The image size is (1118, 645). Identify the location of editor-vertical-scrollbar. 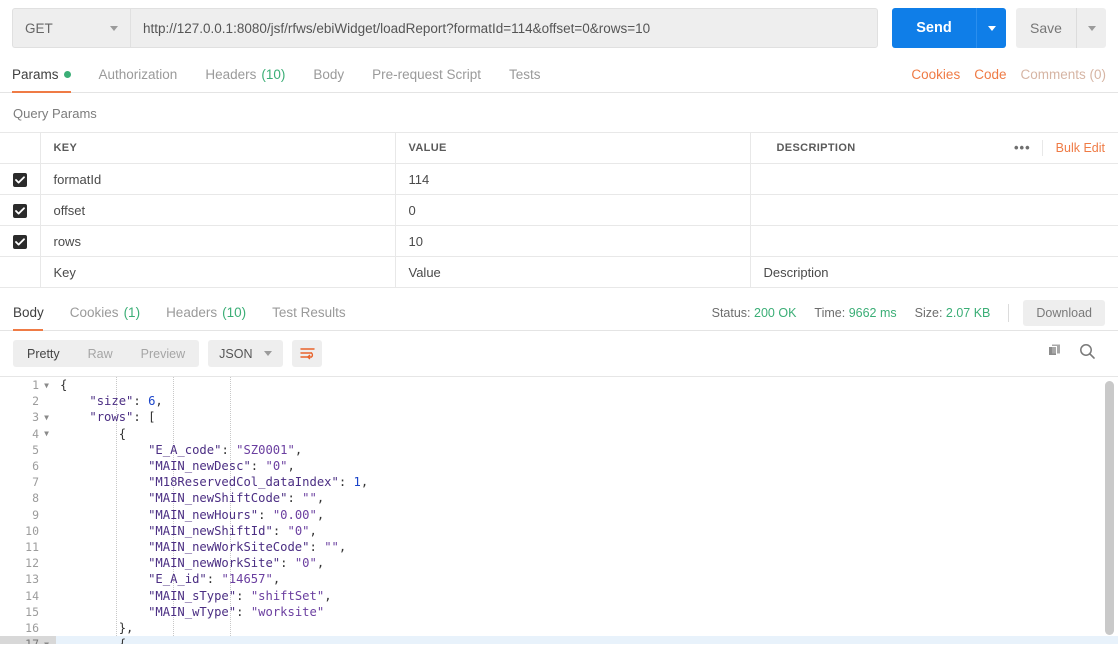
(1109, 508).